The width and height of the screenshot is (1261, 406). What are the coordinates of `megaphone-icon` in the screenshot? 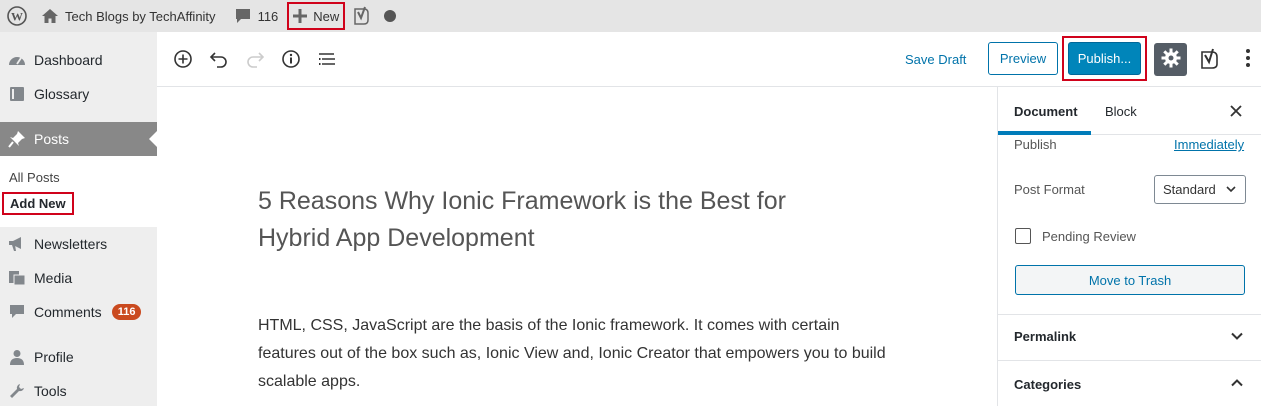 It's located at (17, 244).